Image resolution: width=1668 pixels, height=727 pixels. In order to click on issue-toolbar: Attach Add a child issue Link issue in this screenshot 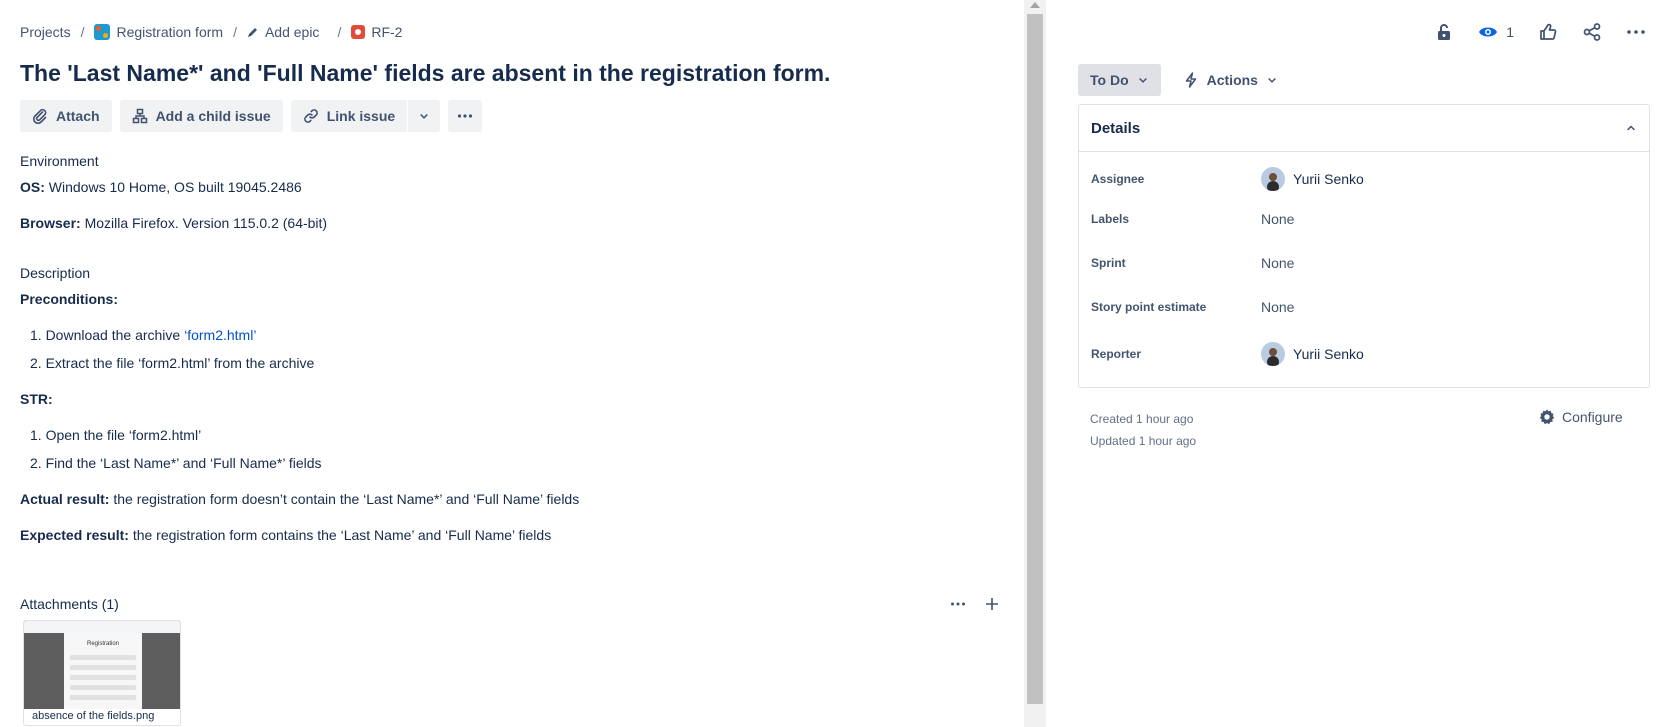, I will do `click(251, 116)`.